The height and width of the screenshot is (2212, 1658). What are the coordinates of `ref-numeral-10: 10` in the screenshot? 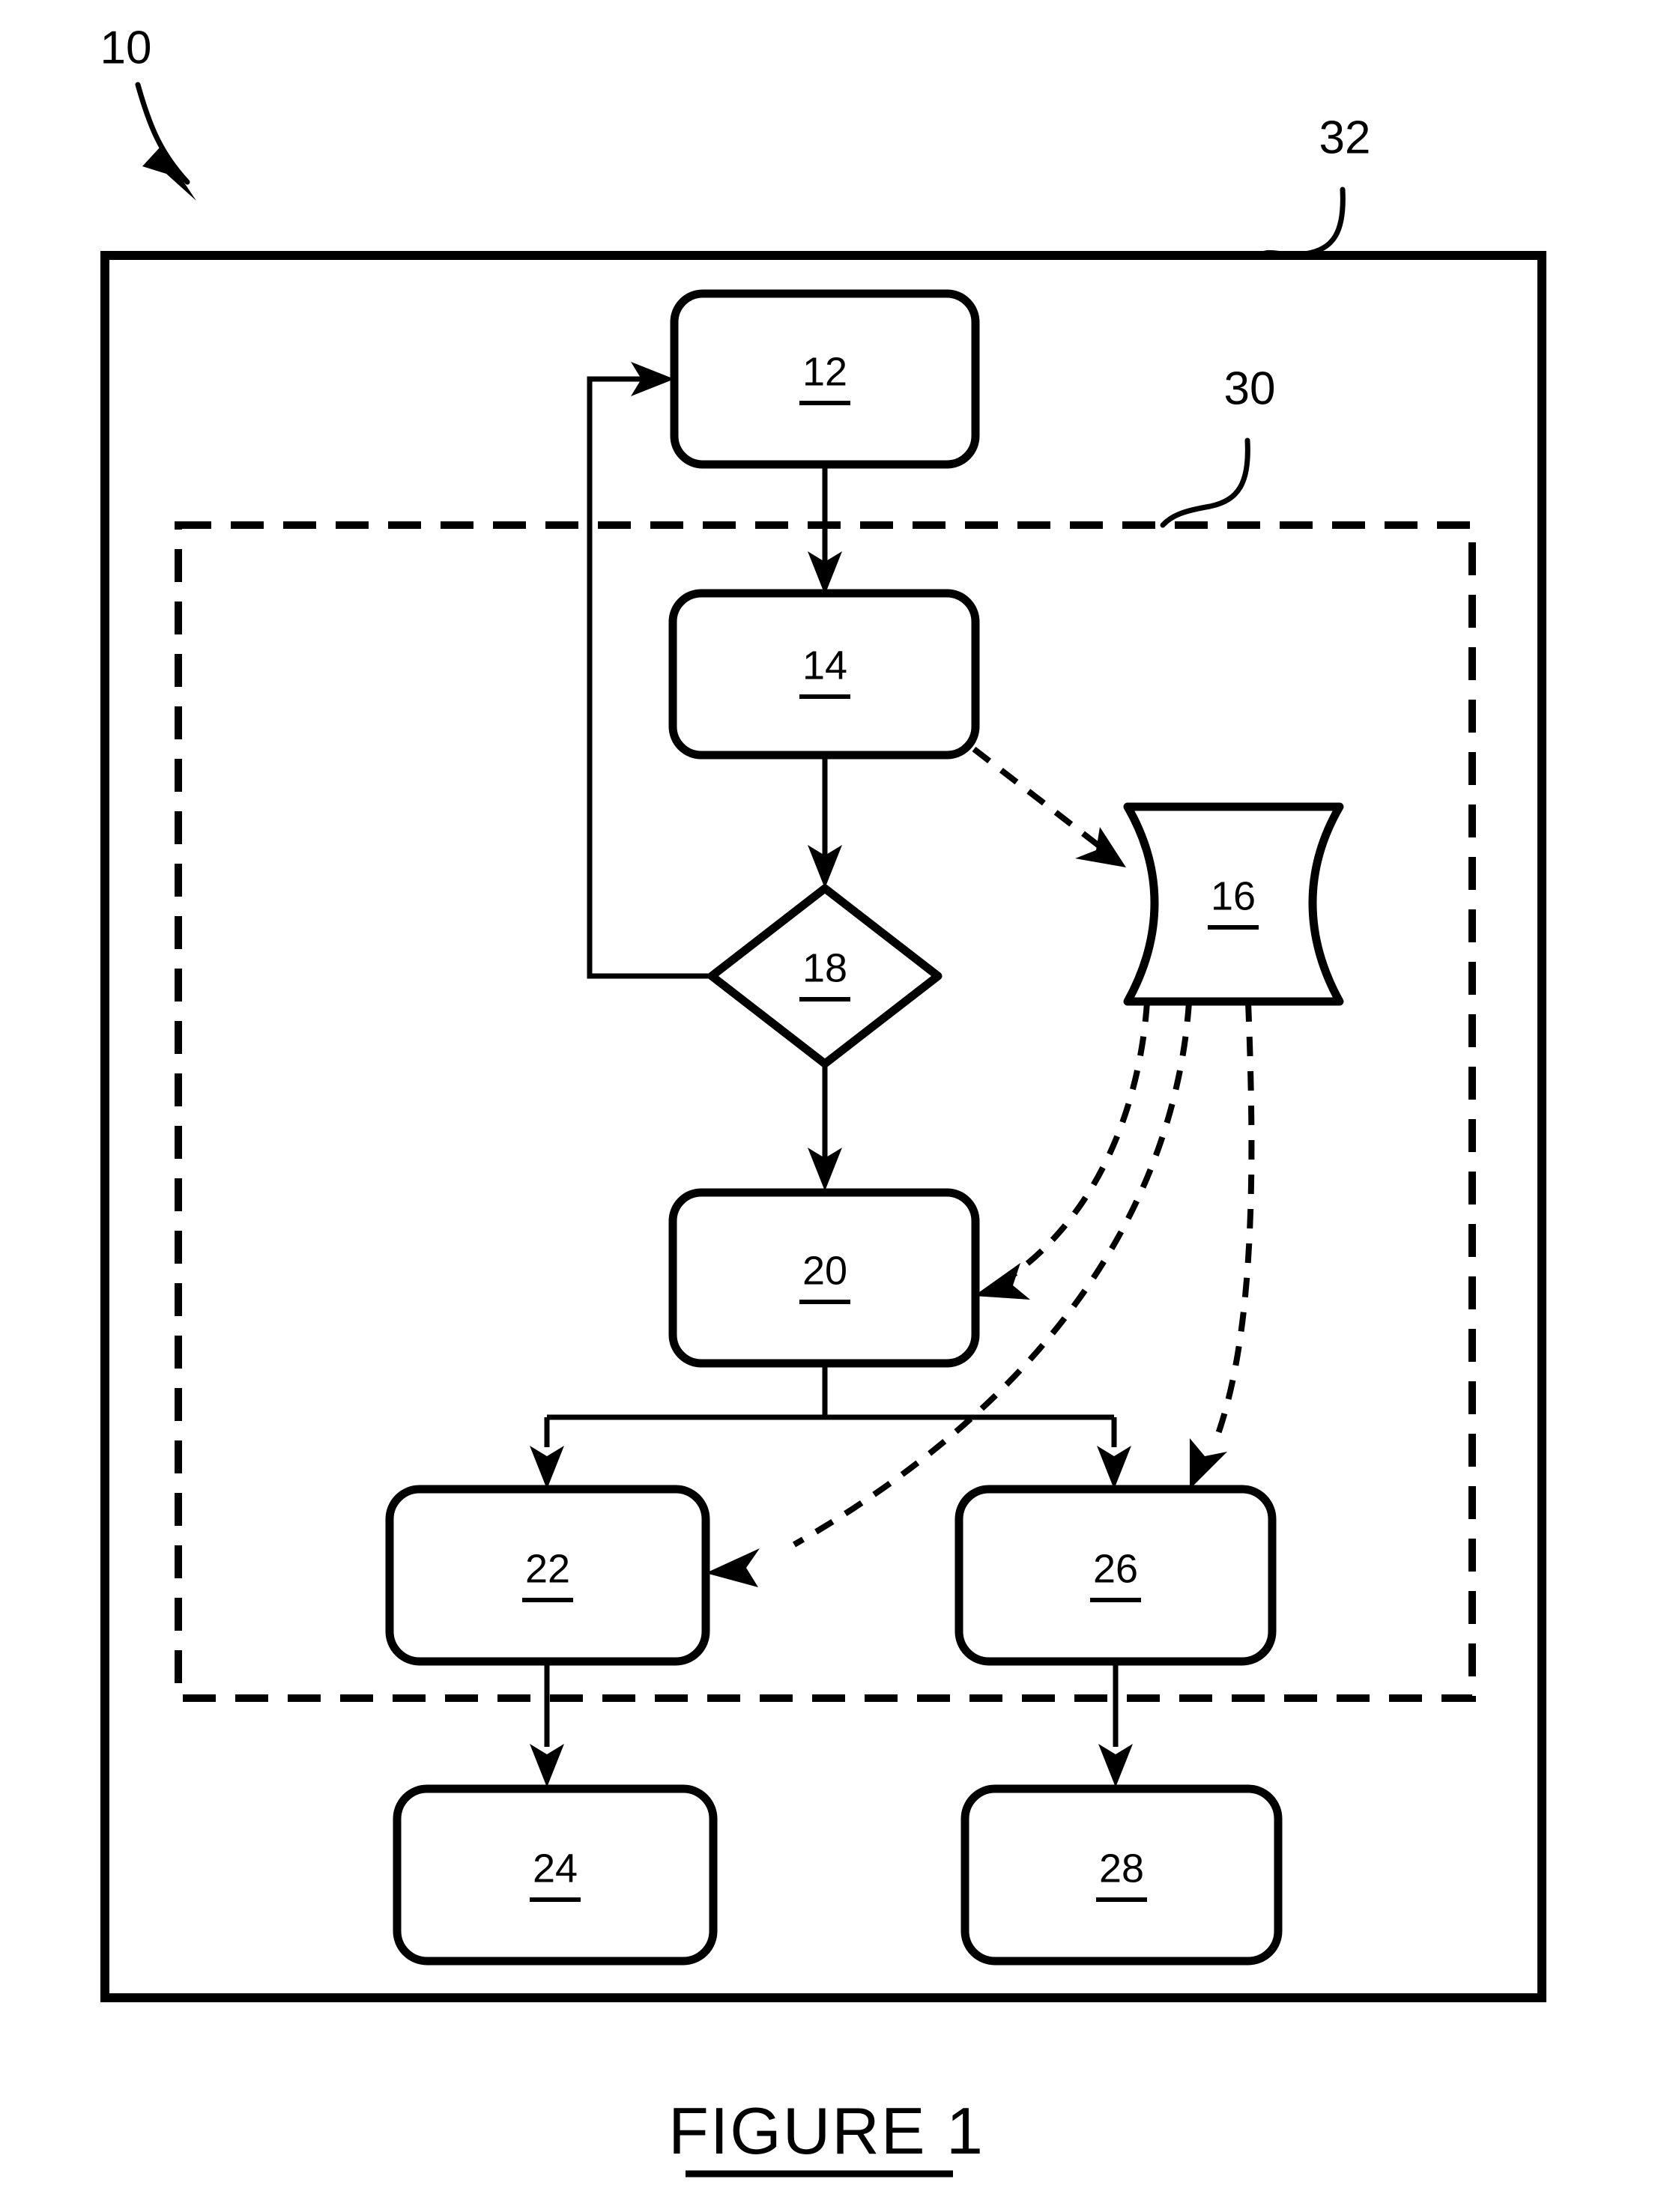 It's located at (126, 47).